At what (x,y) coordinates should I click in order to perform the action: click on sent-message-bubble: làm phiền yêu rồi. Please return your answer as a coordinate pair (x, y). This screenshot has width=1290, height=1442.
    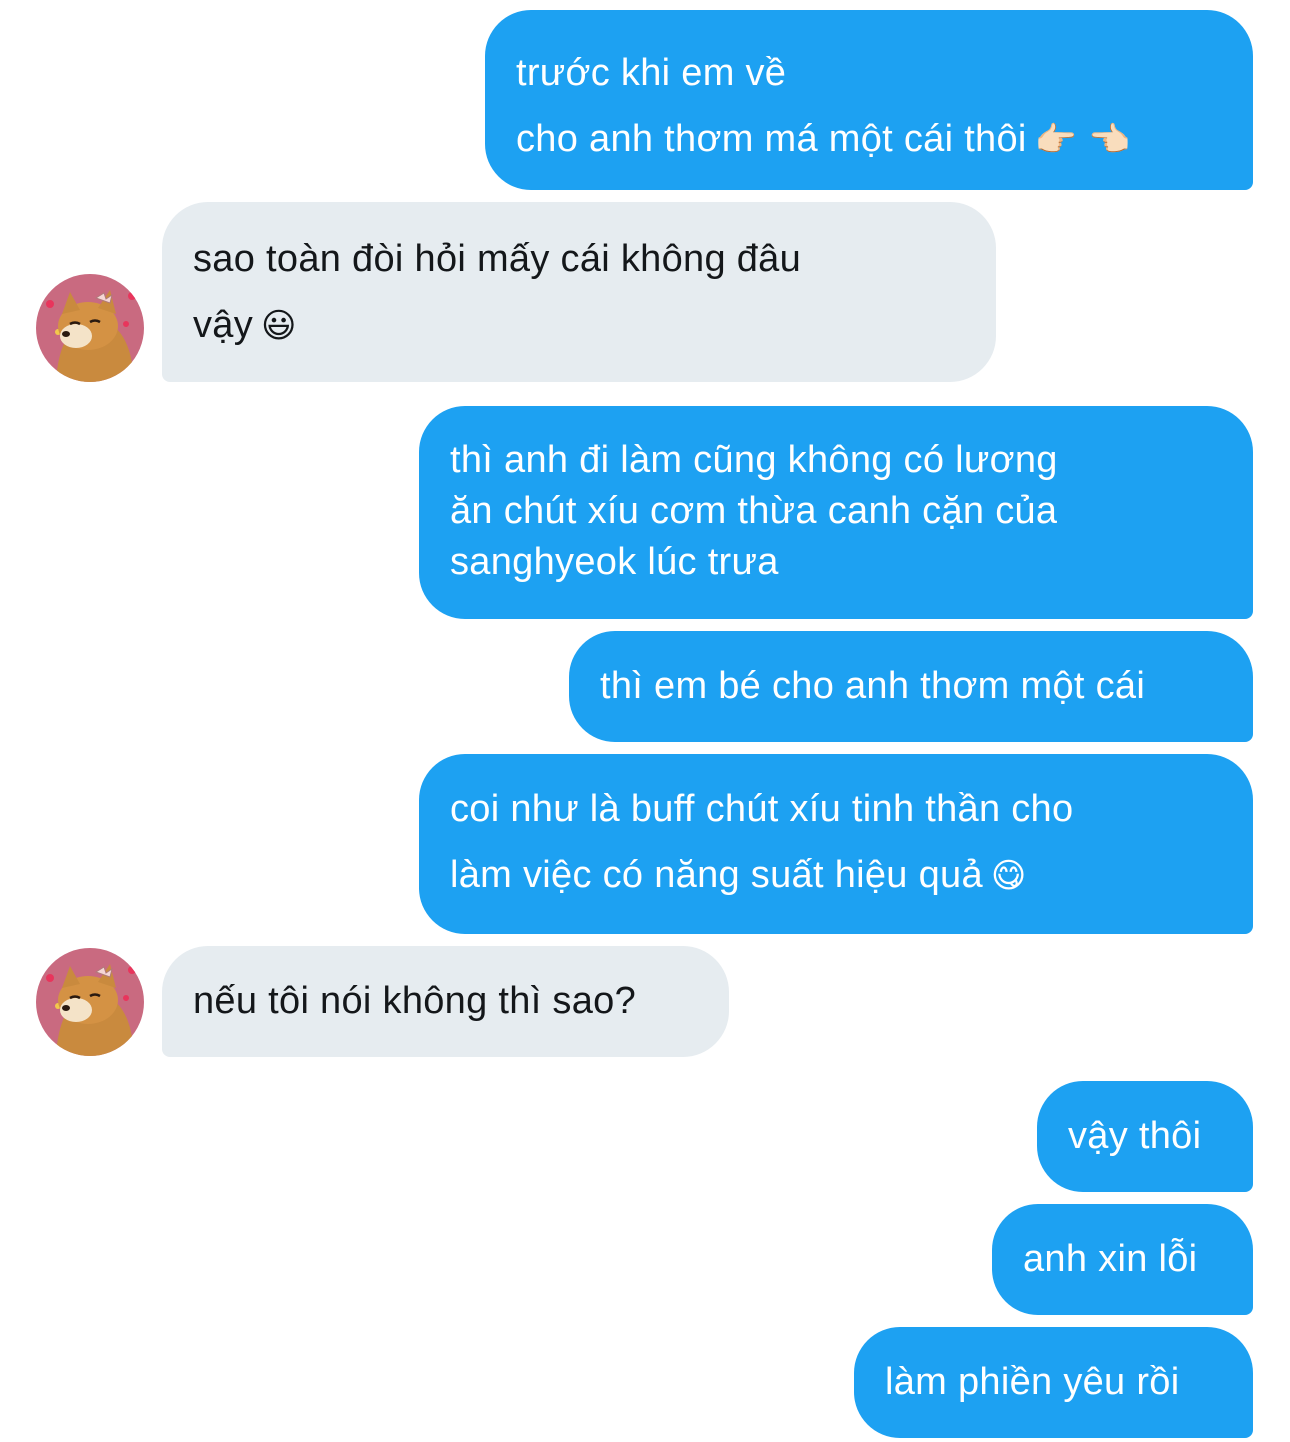
    Looking at the image, I should click on (1053, 1382).